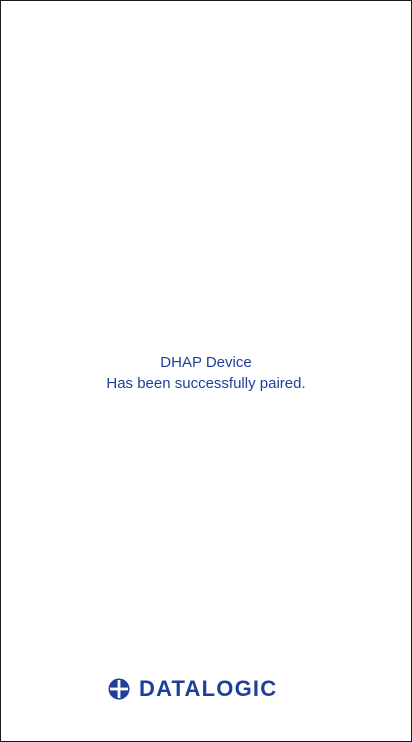  I want to click on pairing-status-text: Has been successfully paired., so click(206, 383).